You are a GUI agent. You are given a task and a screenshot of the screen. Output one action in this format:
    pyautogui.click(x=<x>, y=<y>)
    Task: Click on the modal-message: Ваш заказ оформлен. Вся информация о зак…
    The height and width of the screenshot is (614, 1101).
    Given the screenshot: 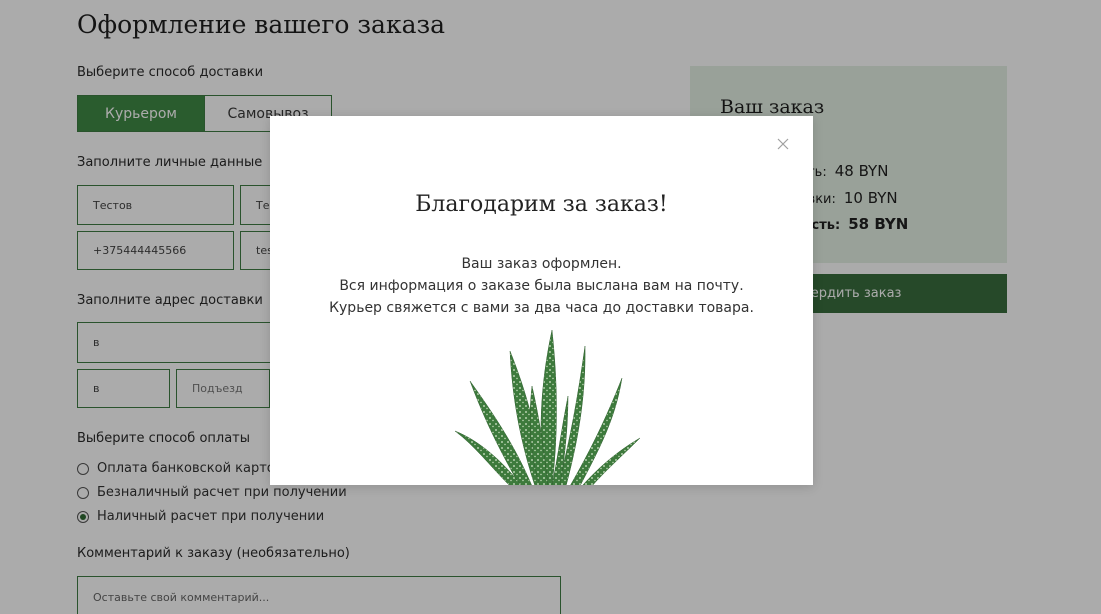 What is the action you would take?
    pyautogui.click(x=541, y=286)
    